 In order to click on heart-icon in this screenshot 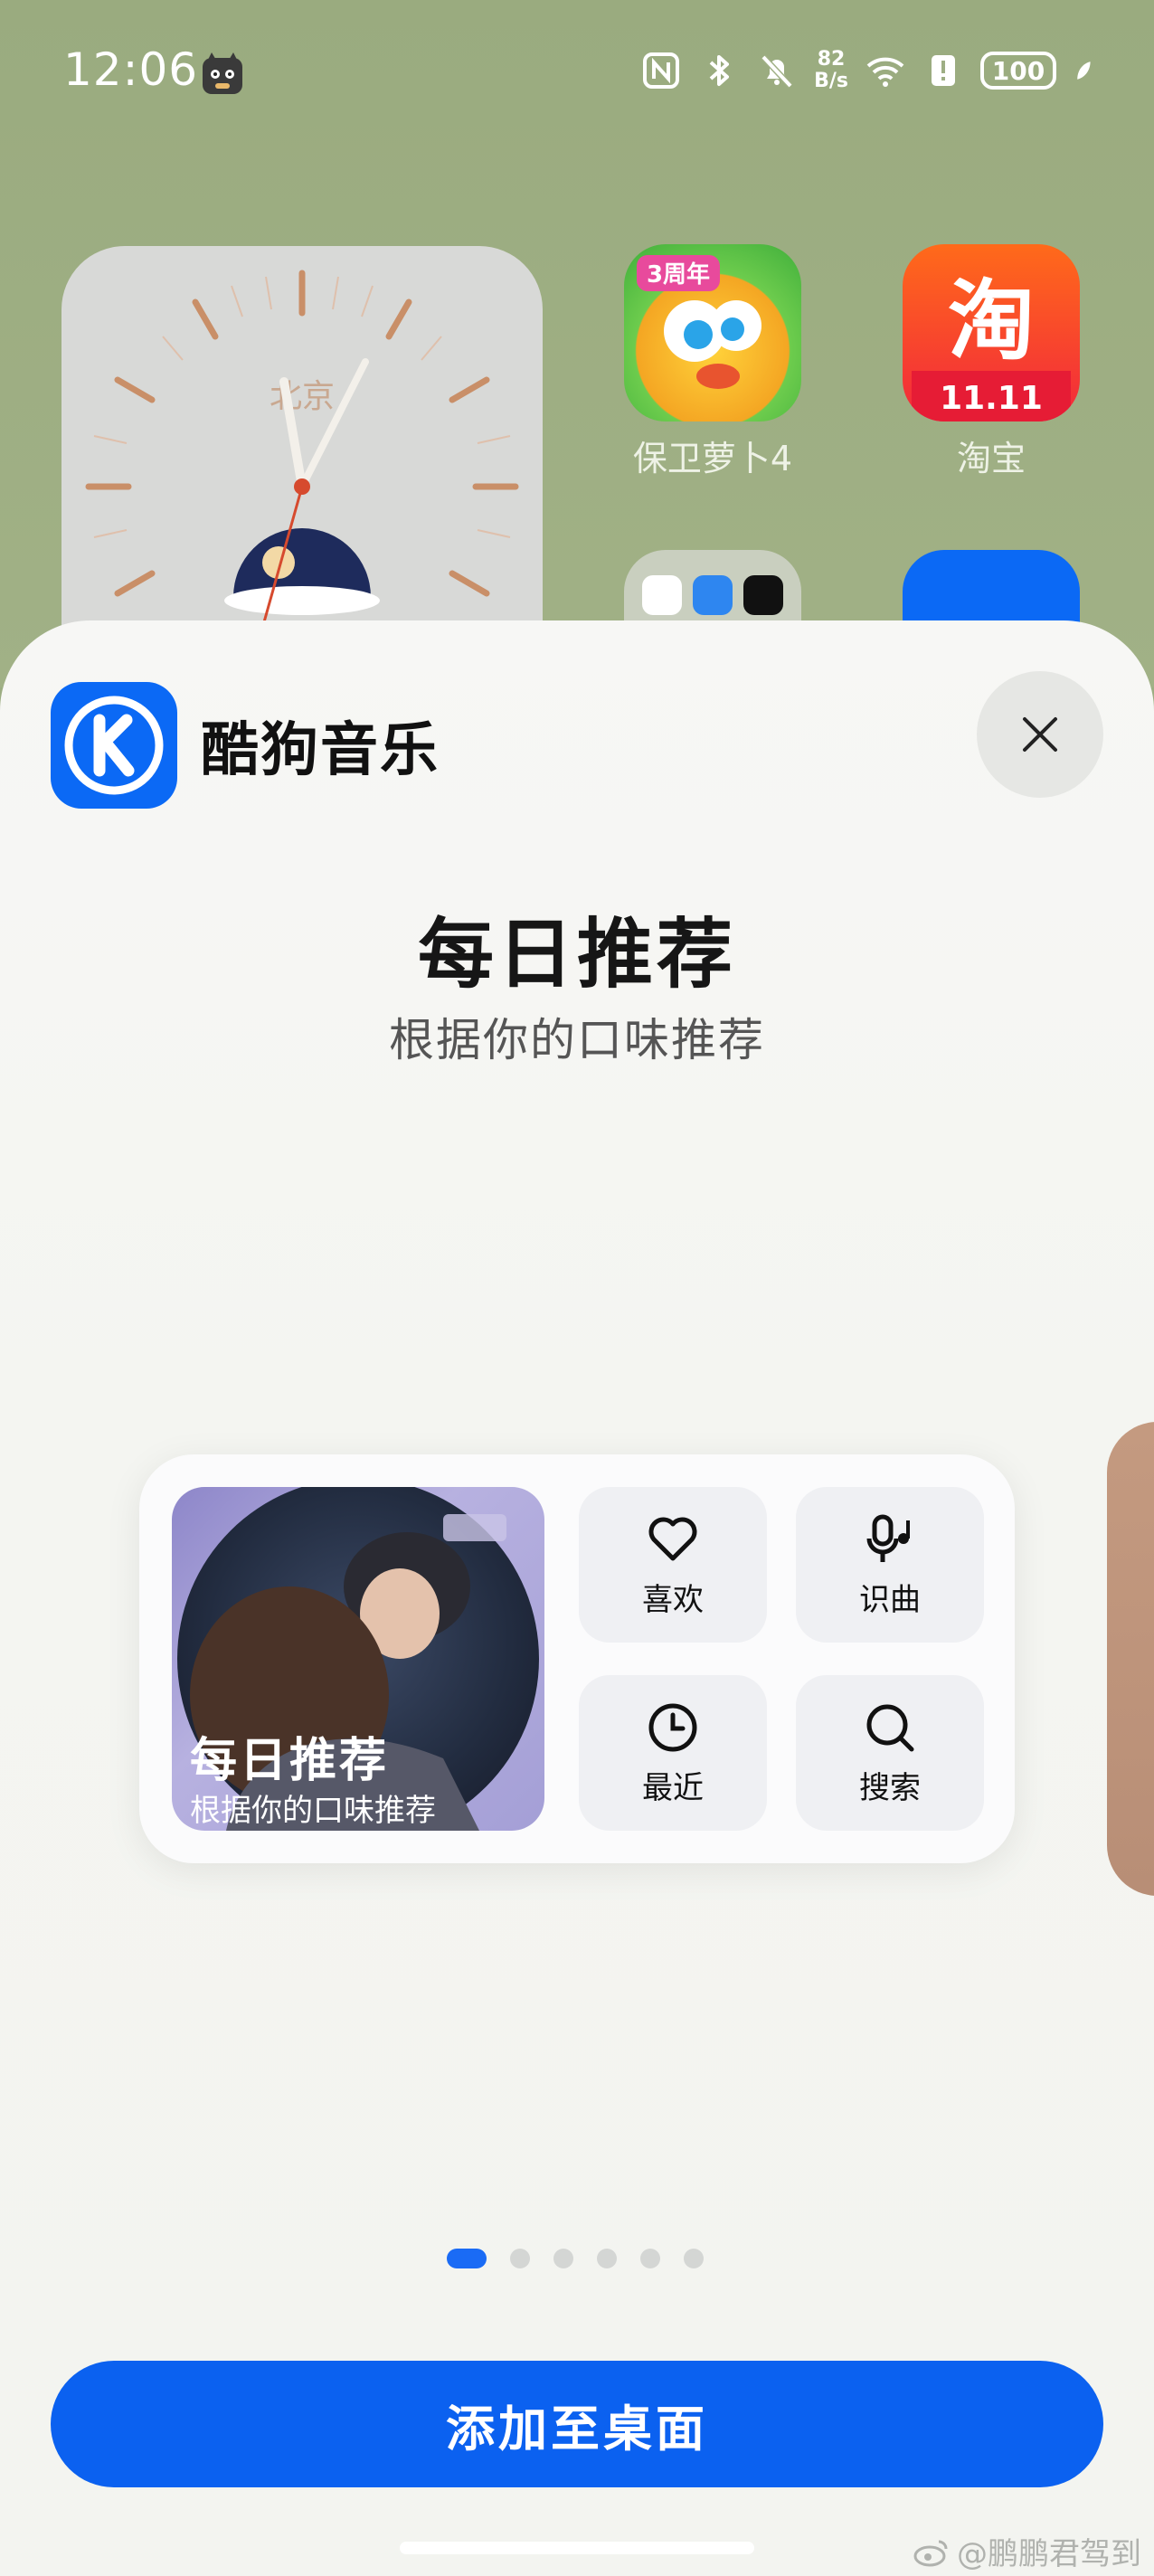, I will do `click(672, 1538)`.